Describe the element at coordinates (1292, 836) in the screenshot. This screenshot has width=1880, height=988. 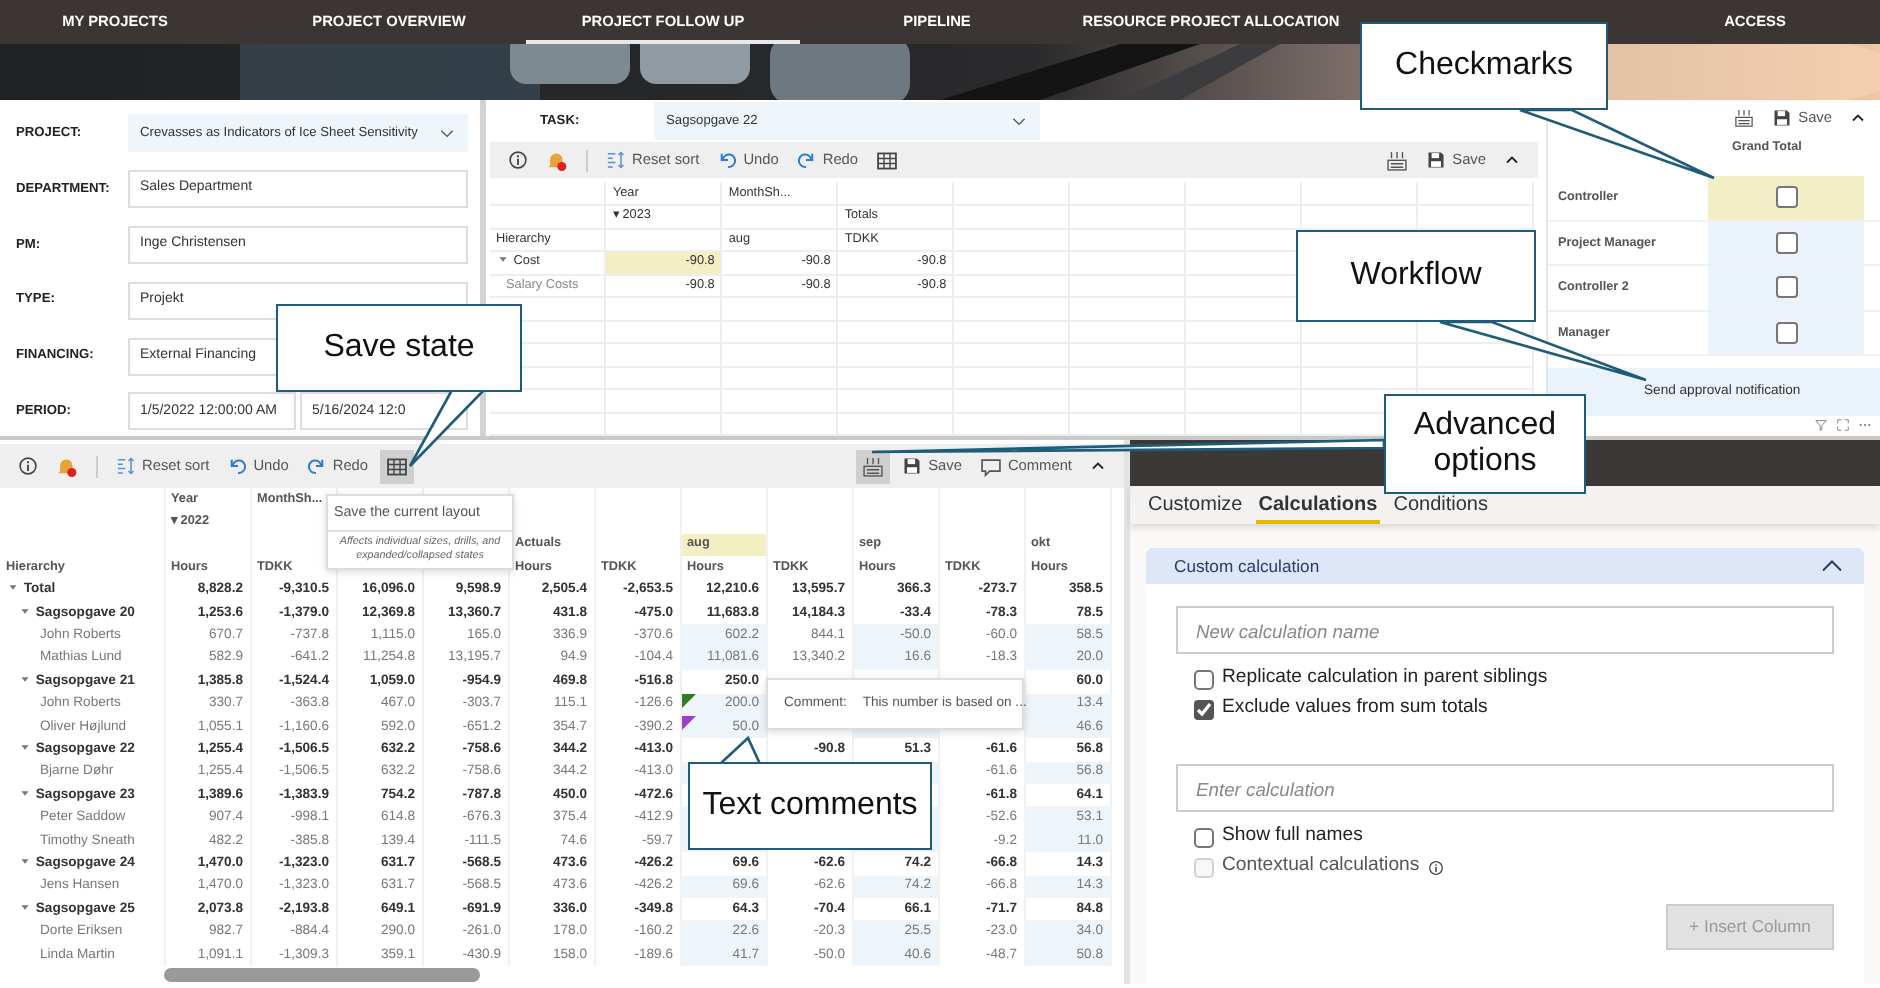
I see `option-label: Show full names` at that location.